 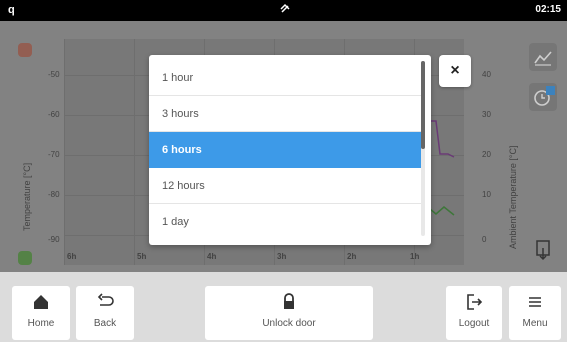 I want to click on status-bar: q 02:15, so click(x=283, y=10).